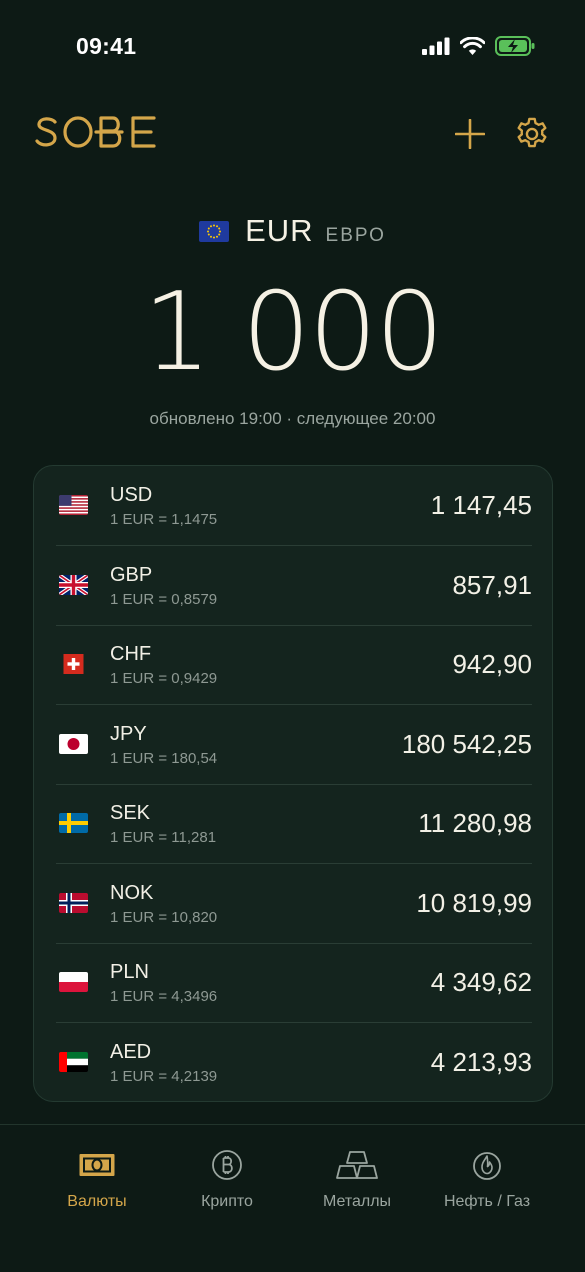  Describe the element at coordinates (164, 996) in the screenshot. I see `exchange-rate: 1 EUR = 4,3496` at that location.